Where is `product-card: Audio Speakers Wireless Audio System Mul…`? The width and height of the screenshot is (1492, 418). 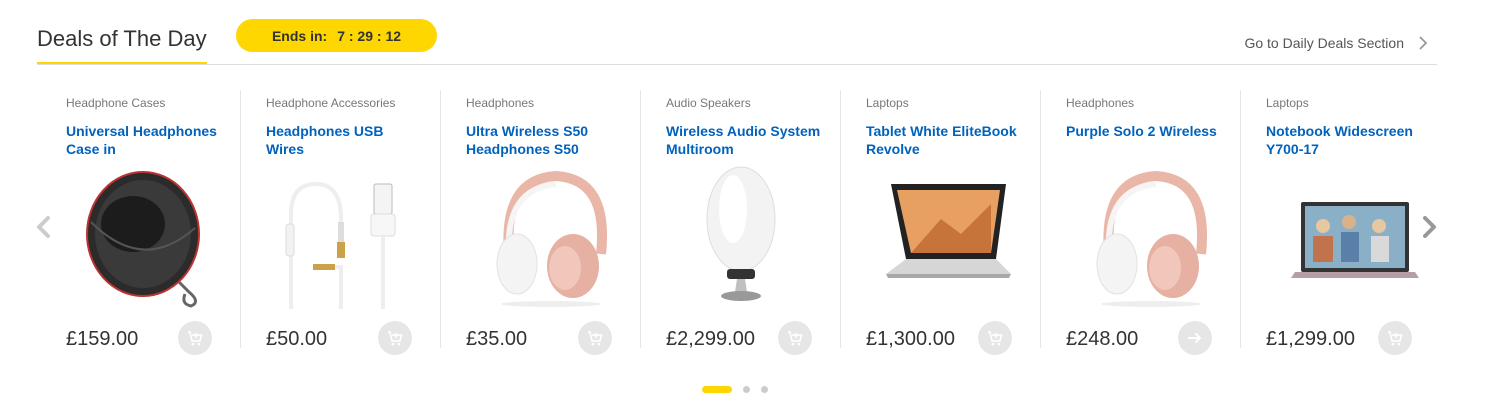 product-card: Audio Speakers Wireless Audio System Mul… is located at coordinates (741, 222).